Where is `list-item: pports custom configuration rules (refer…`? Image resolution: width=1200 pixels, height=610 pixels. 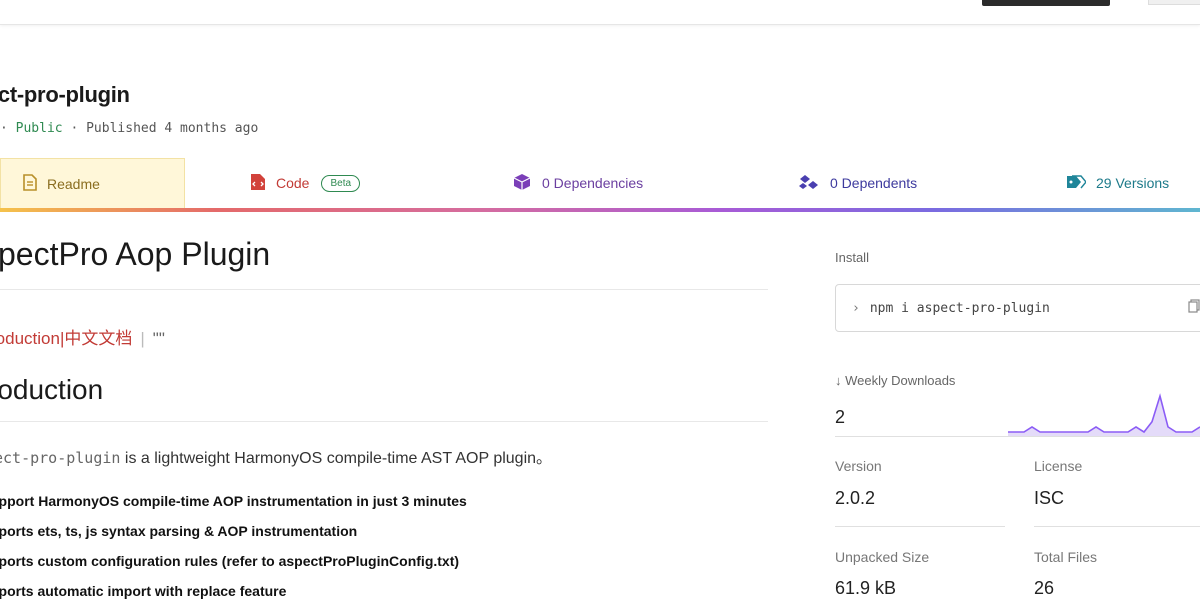
list-item: pports custom configuration rules (refer… is located at coordinates (230, 561).